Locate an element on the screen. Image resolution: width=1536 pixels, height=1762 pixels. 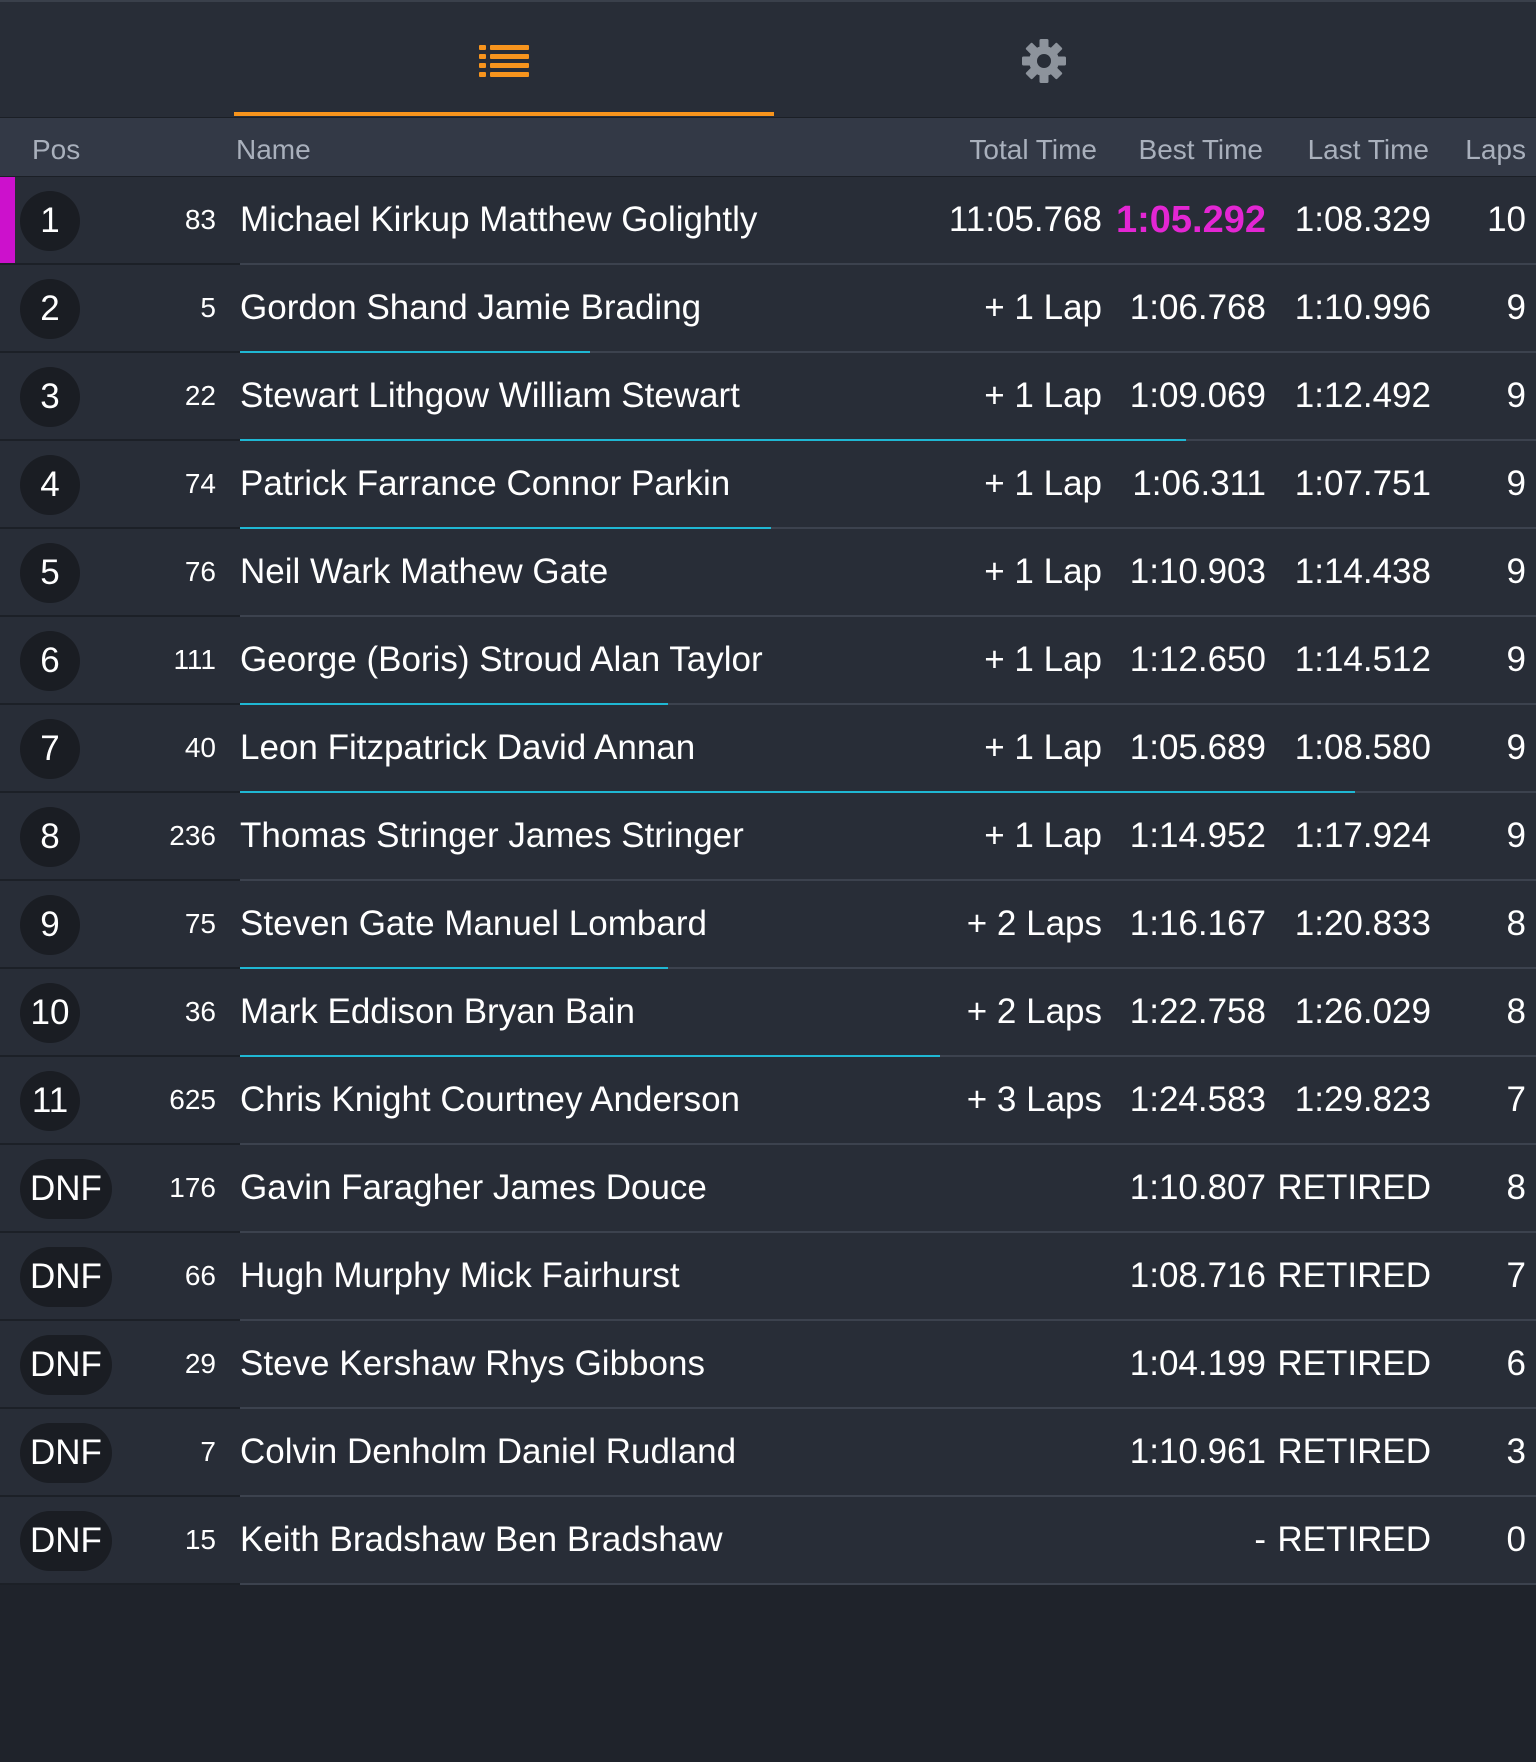
driver-names: Stewart Lithgow William Stewart is located at coordinates (490, 395).